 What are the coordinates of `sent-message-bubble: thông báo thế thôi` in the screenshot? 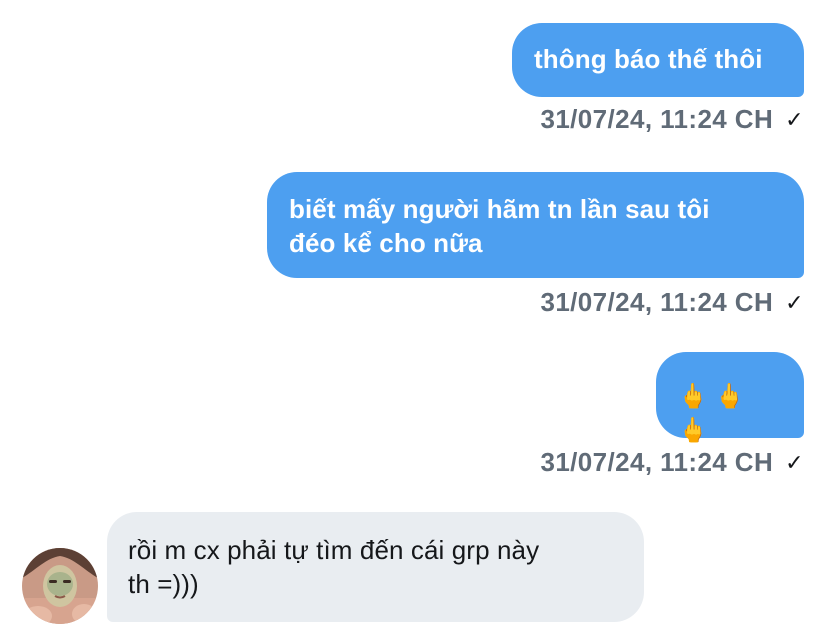 It's located at (658, 60).